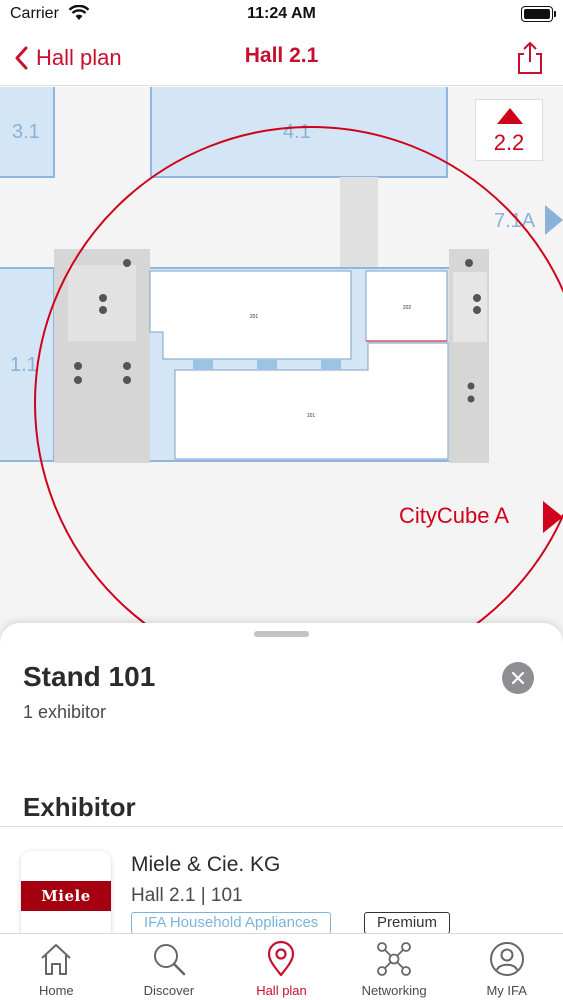 This screenshot has height=1000, width=563. I want to click on tab-home-label: Home, so click(56, 990).